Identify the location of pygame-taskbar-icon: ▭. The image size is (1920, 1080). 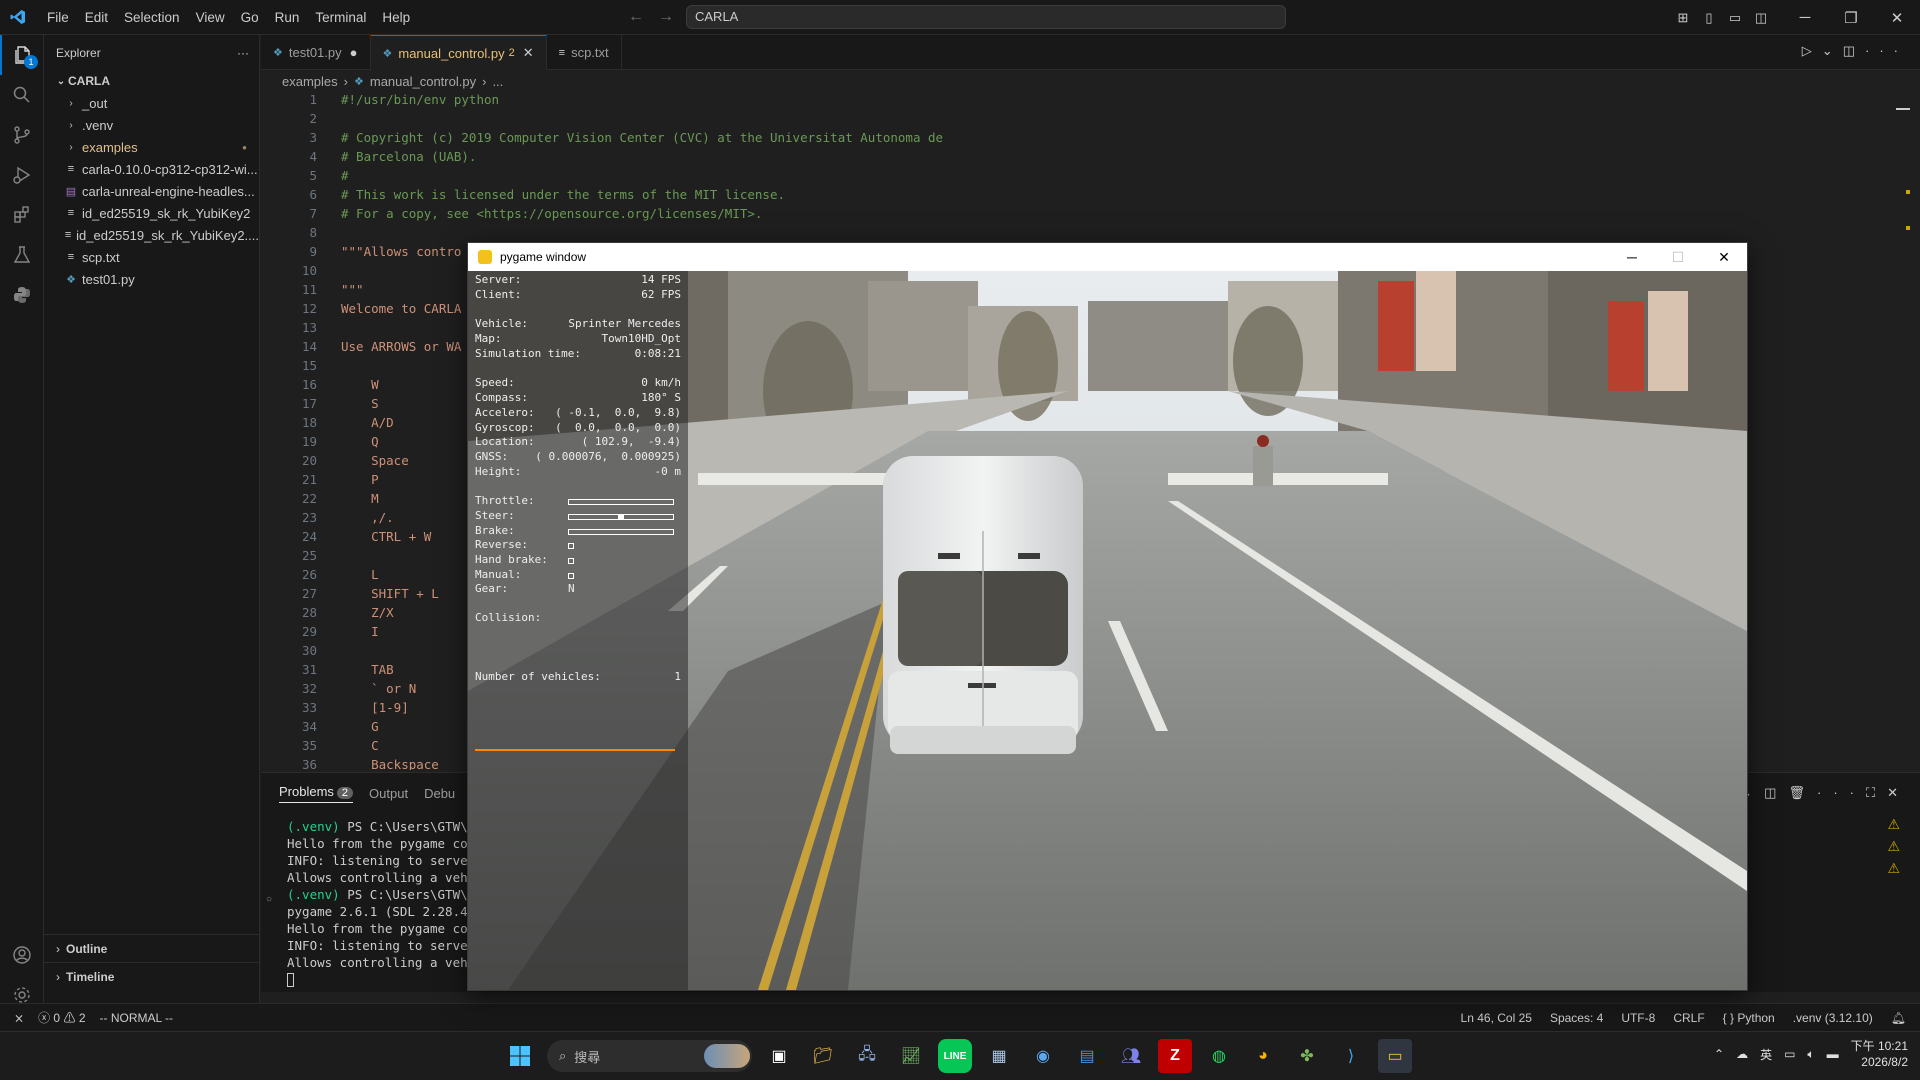
(1395, 1056).